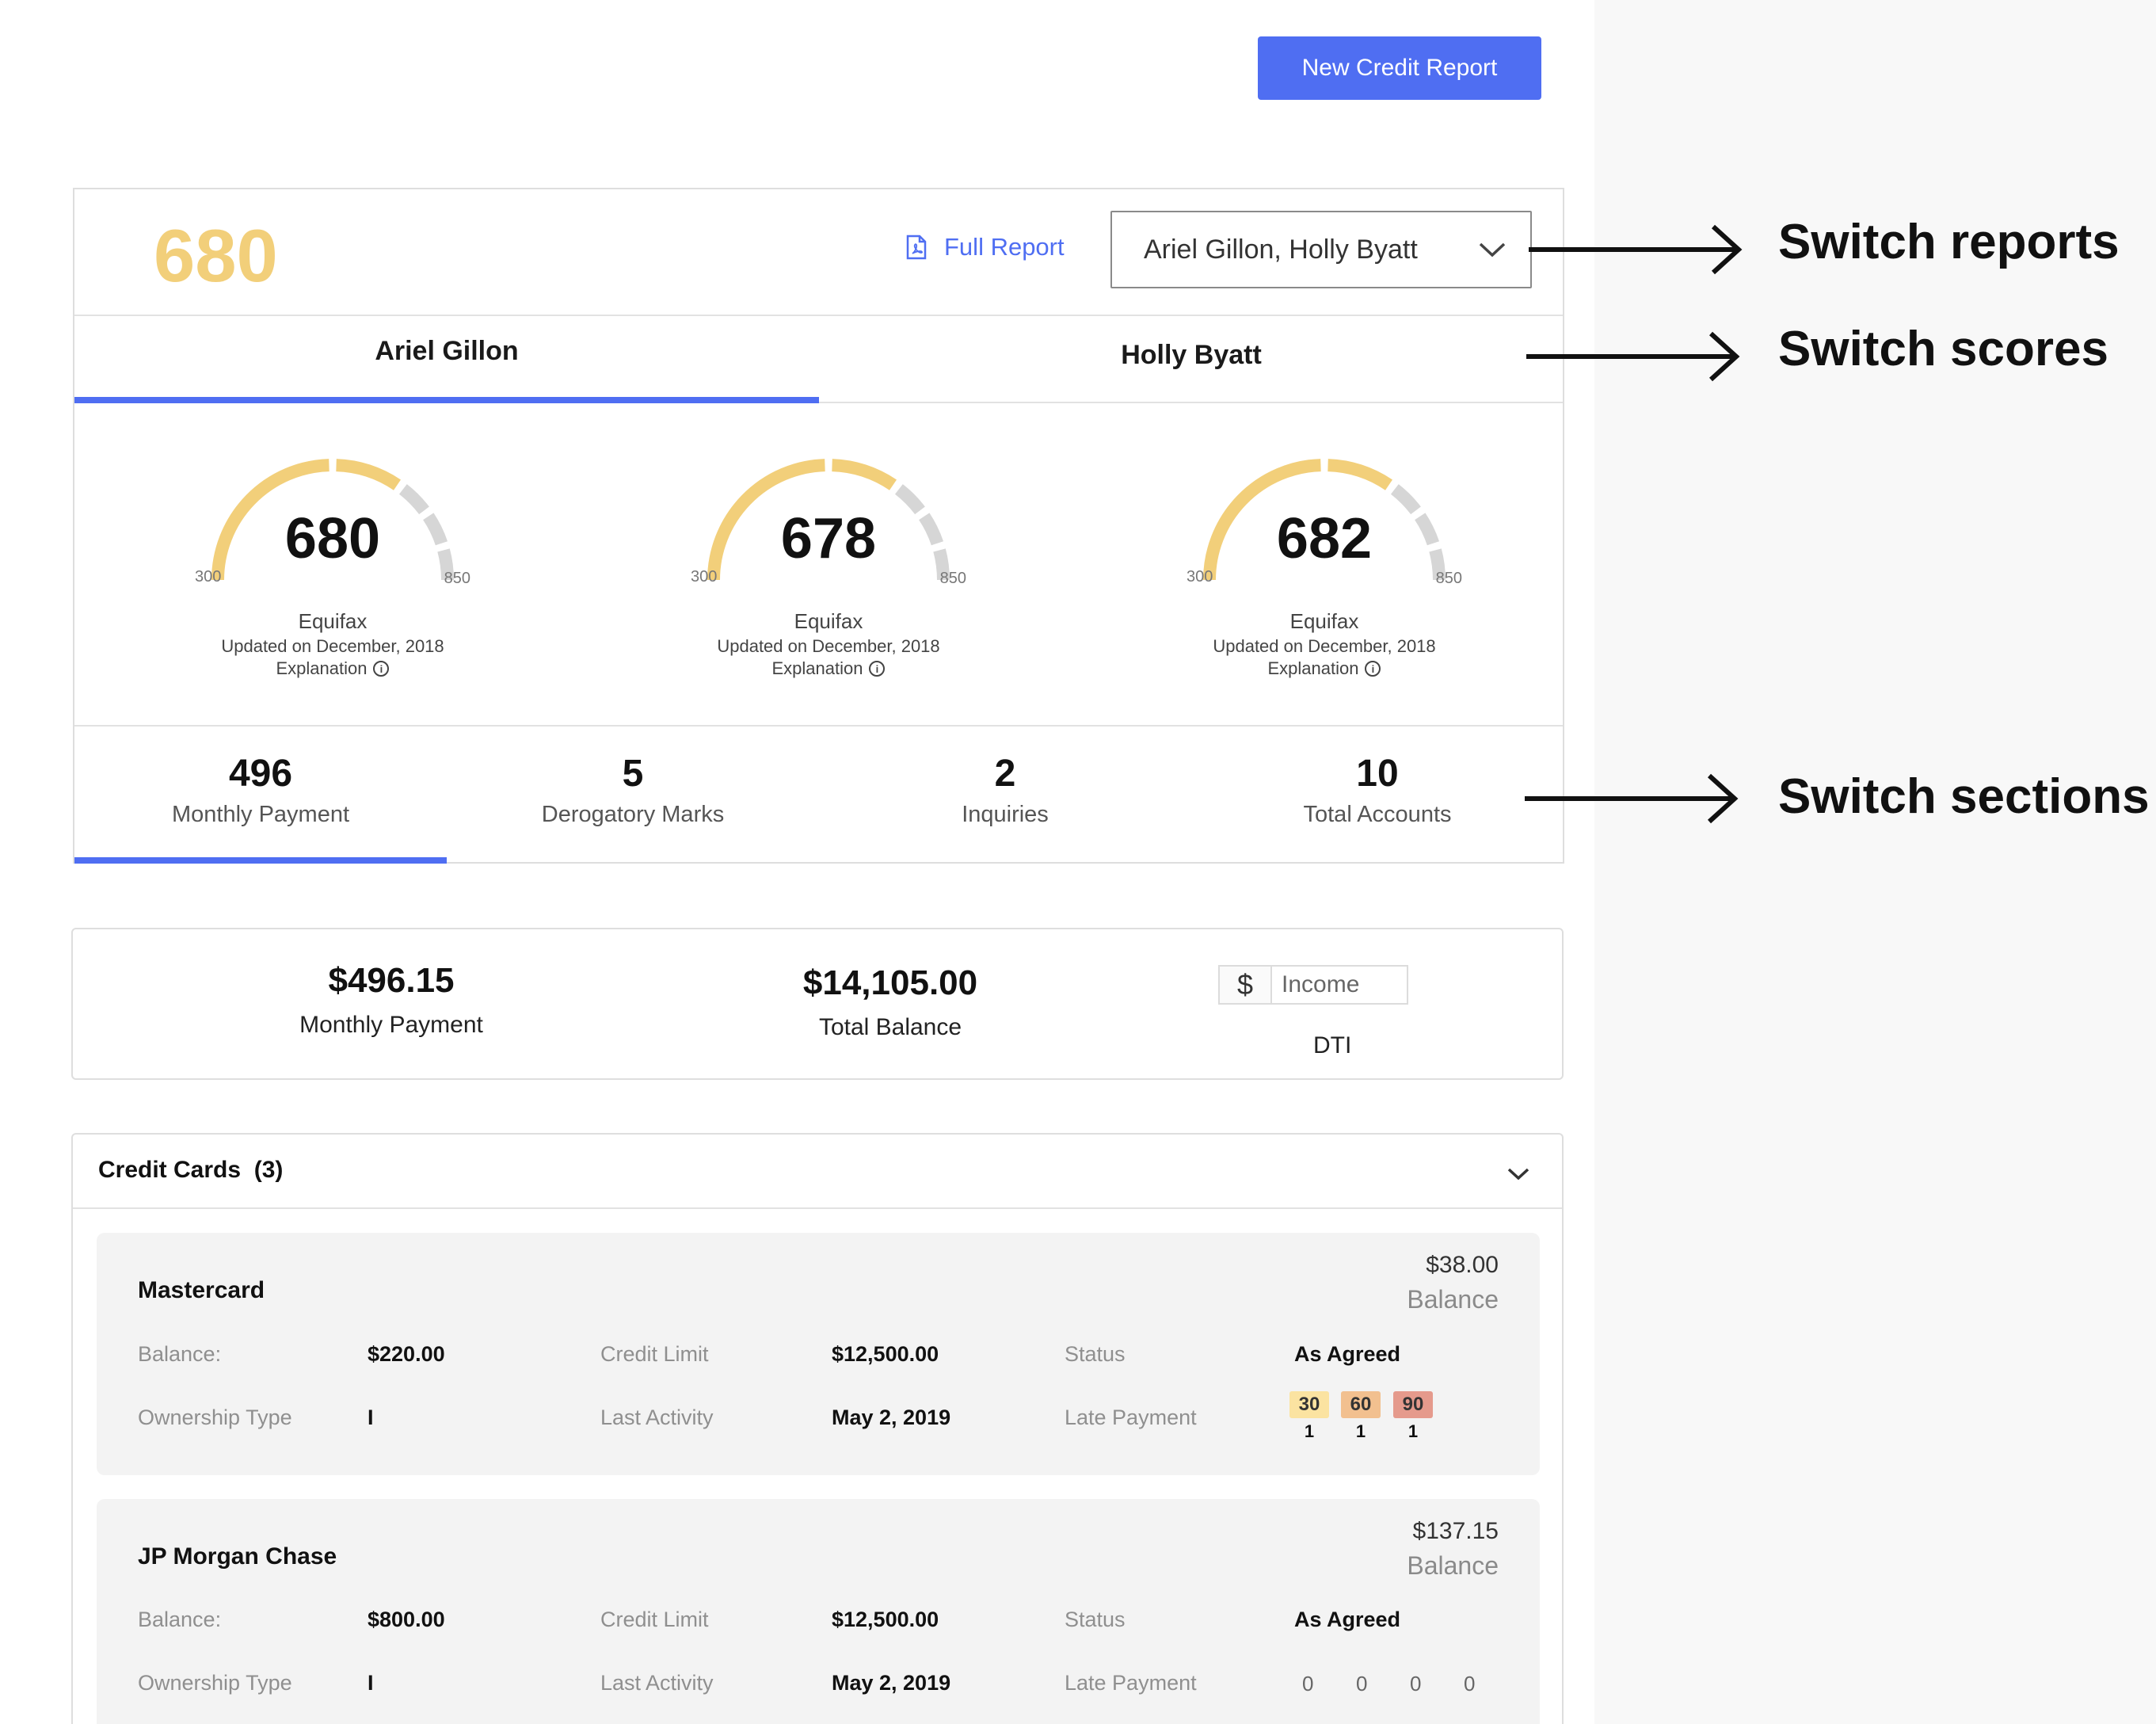  I want to click on annotation-switch-sections: Switch sections, so click(1964, 796).